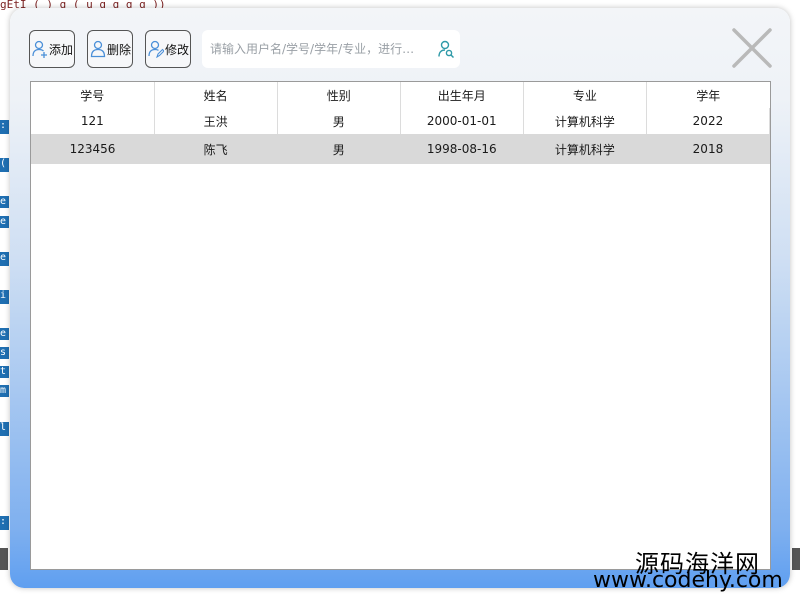 This screenshot has width=800, height=600. Describe the element at coordinates (4, 297) in the screenshot. I see `gutter-marker: i` at that location.